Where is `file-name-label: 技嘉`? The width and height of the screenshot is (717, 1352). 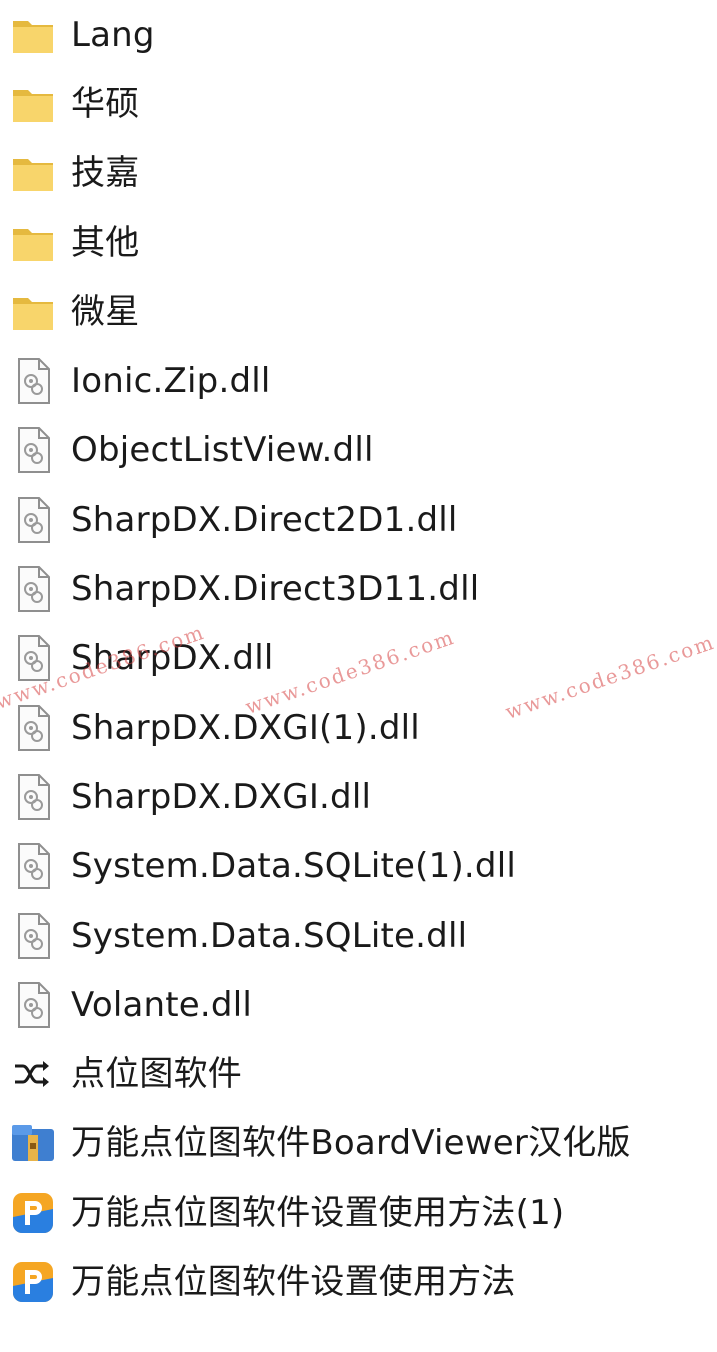
file-name-label: 技嘉 is located at coordinates (105, 173).